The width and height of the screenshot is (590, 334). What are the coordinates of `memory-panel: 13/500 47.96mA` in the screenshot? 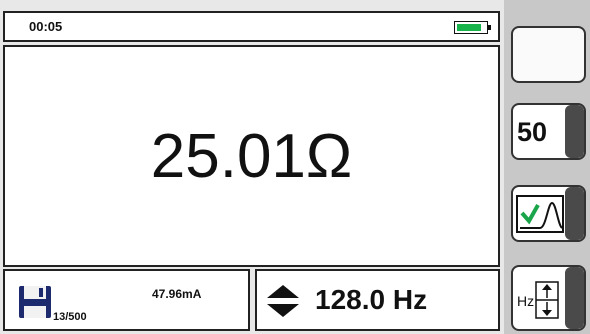 It's located at (126, 300).